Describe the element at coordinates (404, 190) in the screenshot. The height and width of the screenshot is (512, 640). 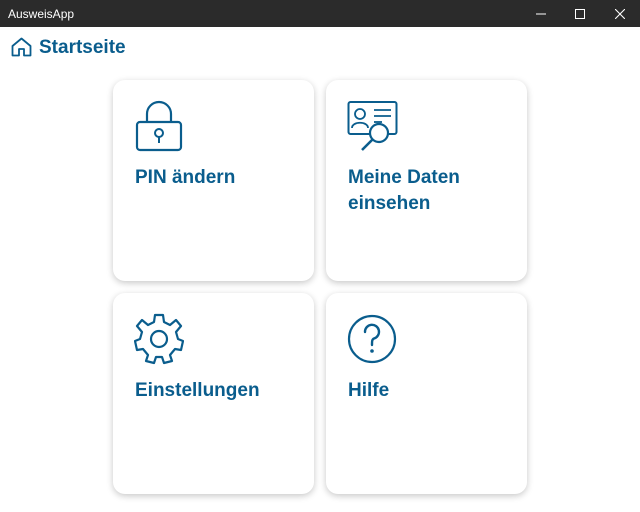
I see `tile-label: Meine Daten einsehen` at that location.